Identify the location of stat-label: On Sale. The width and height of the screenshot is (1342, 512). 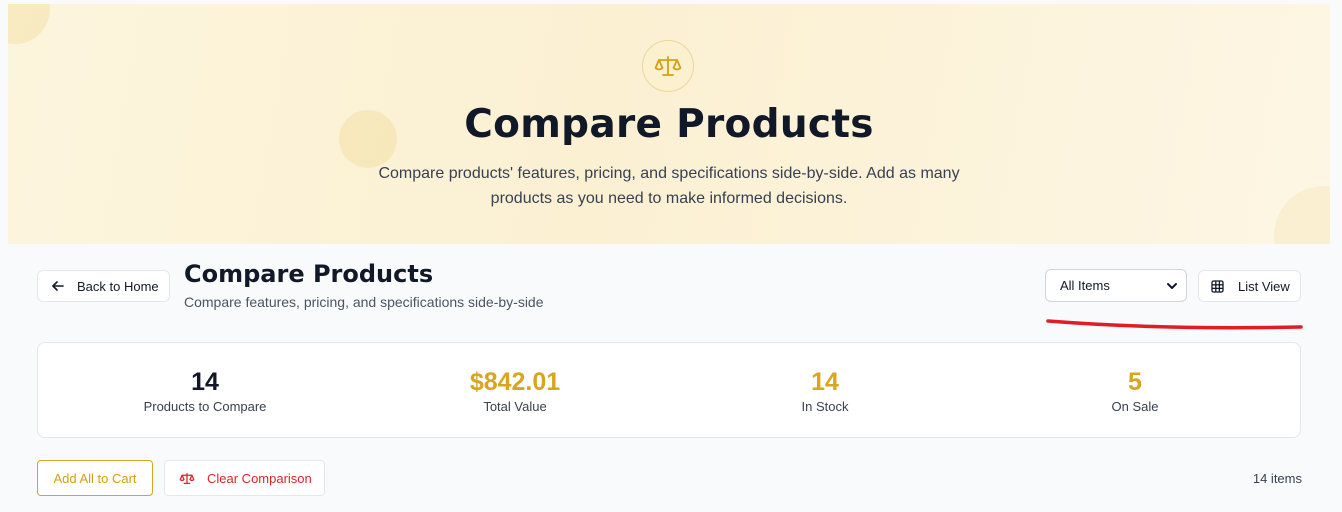
(1135, 406).